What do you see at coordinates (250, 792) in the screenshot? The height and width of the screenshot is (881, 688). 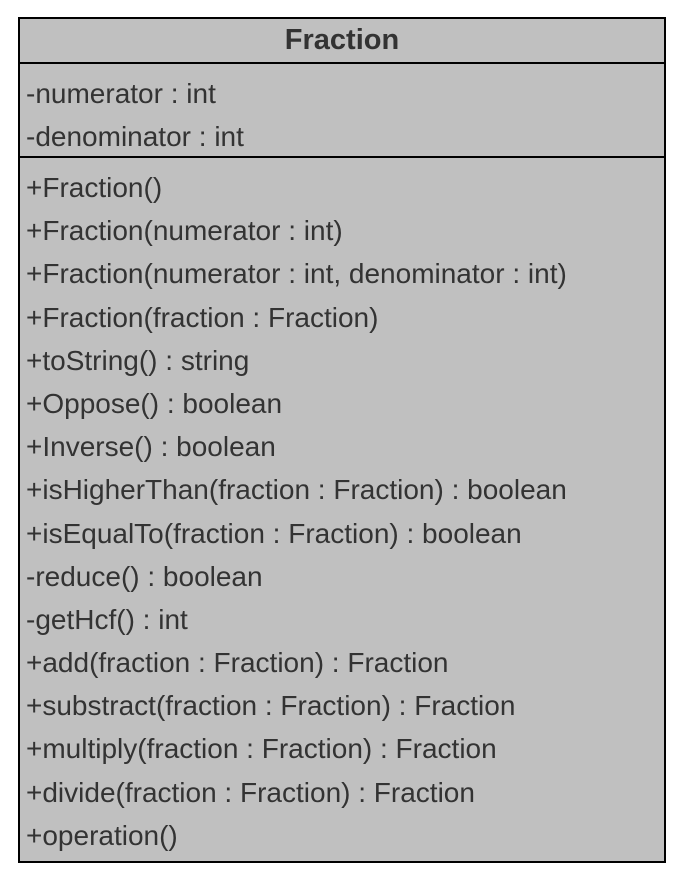 I see `operation-item: +divide(fraction : Fraction) : Fraction` at bounding box center [250, 792].